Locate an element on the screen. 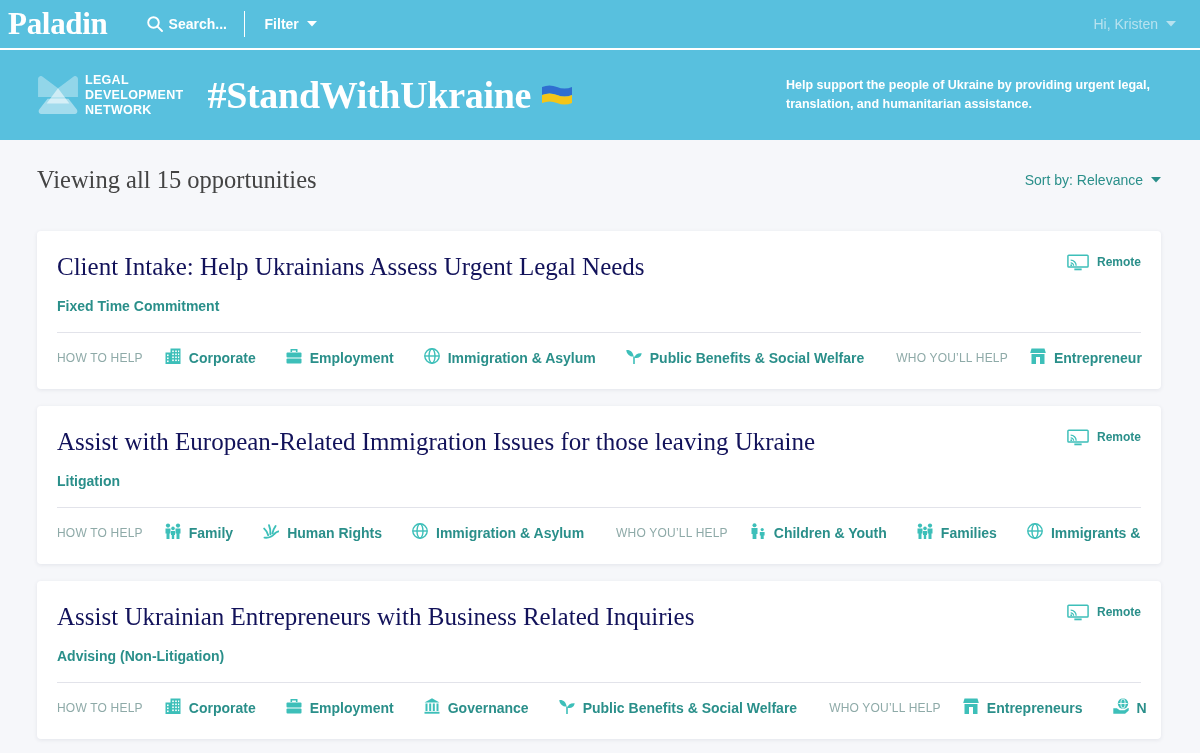  globe-hand-icon is located at coordinates (1120, 706).